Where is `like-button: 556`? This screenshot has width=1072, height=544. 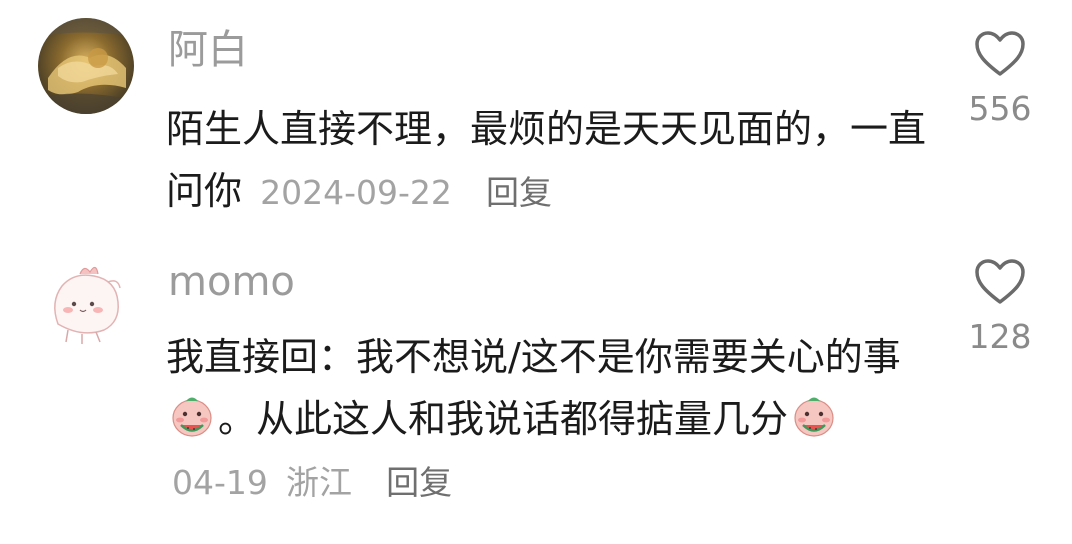
like-button: 556 is located at coordinates (1000, 77).